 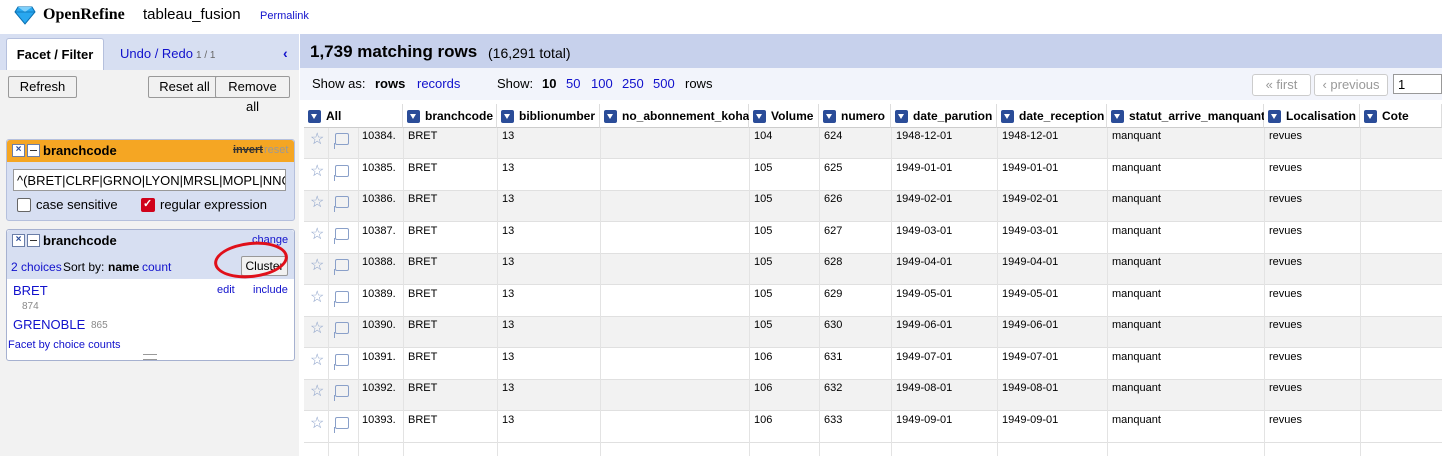 What do you see at coordinates (284, 16) in the screenshot?
I see `permalink-link: Permalink` at bounding box center [284, 16].